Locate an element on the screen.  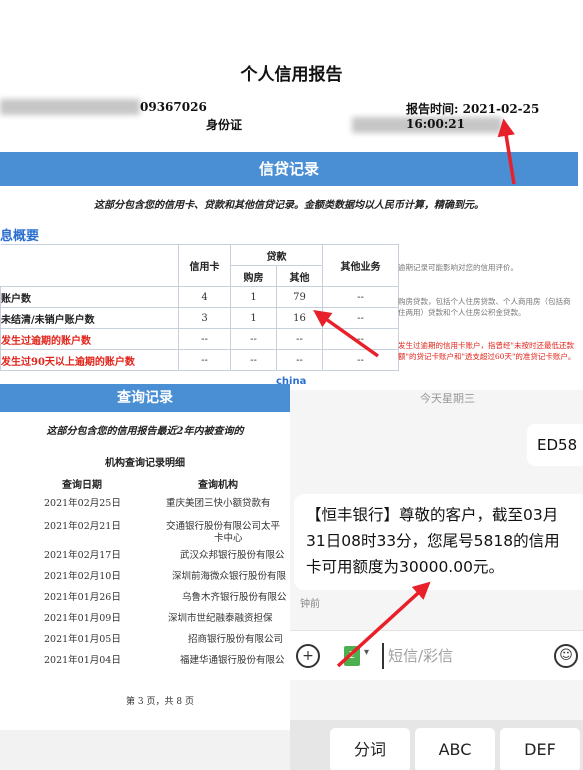
redacted-name is located at coordinates (70, 107).